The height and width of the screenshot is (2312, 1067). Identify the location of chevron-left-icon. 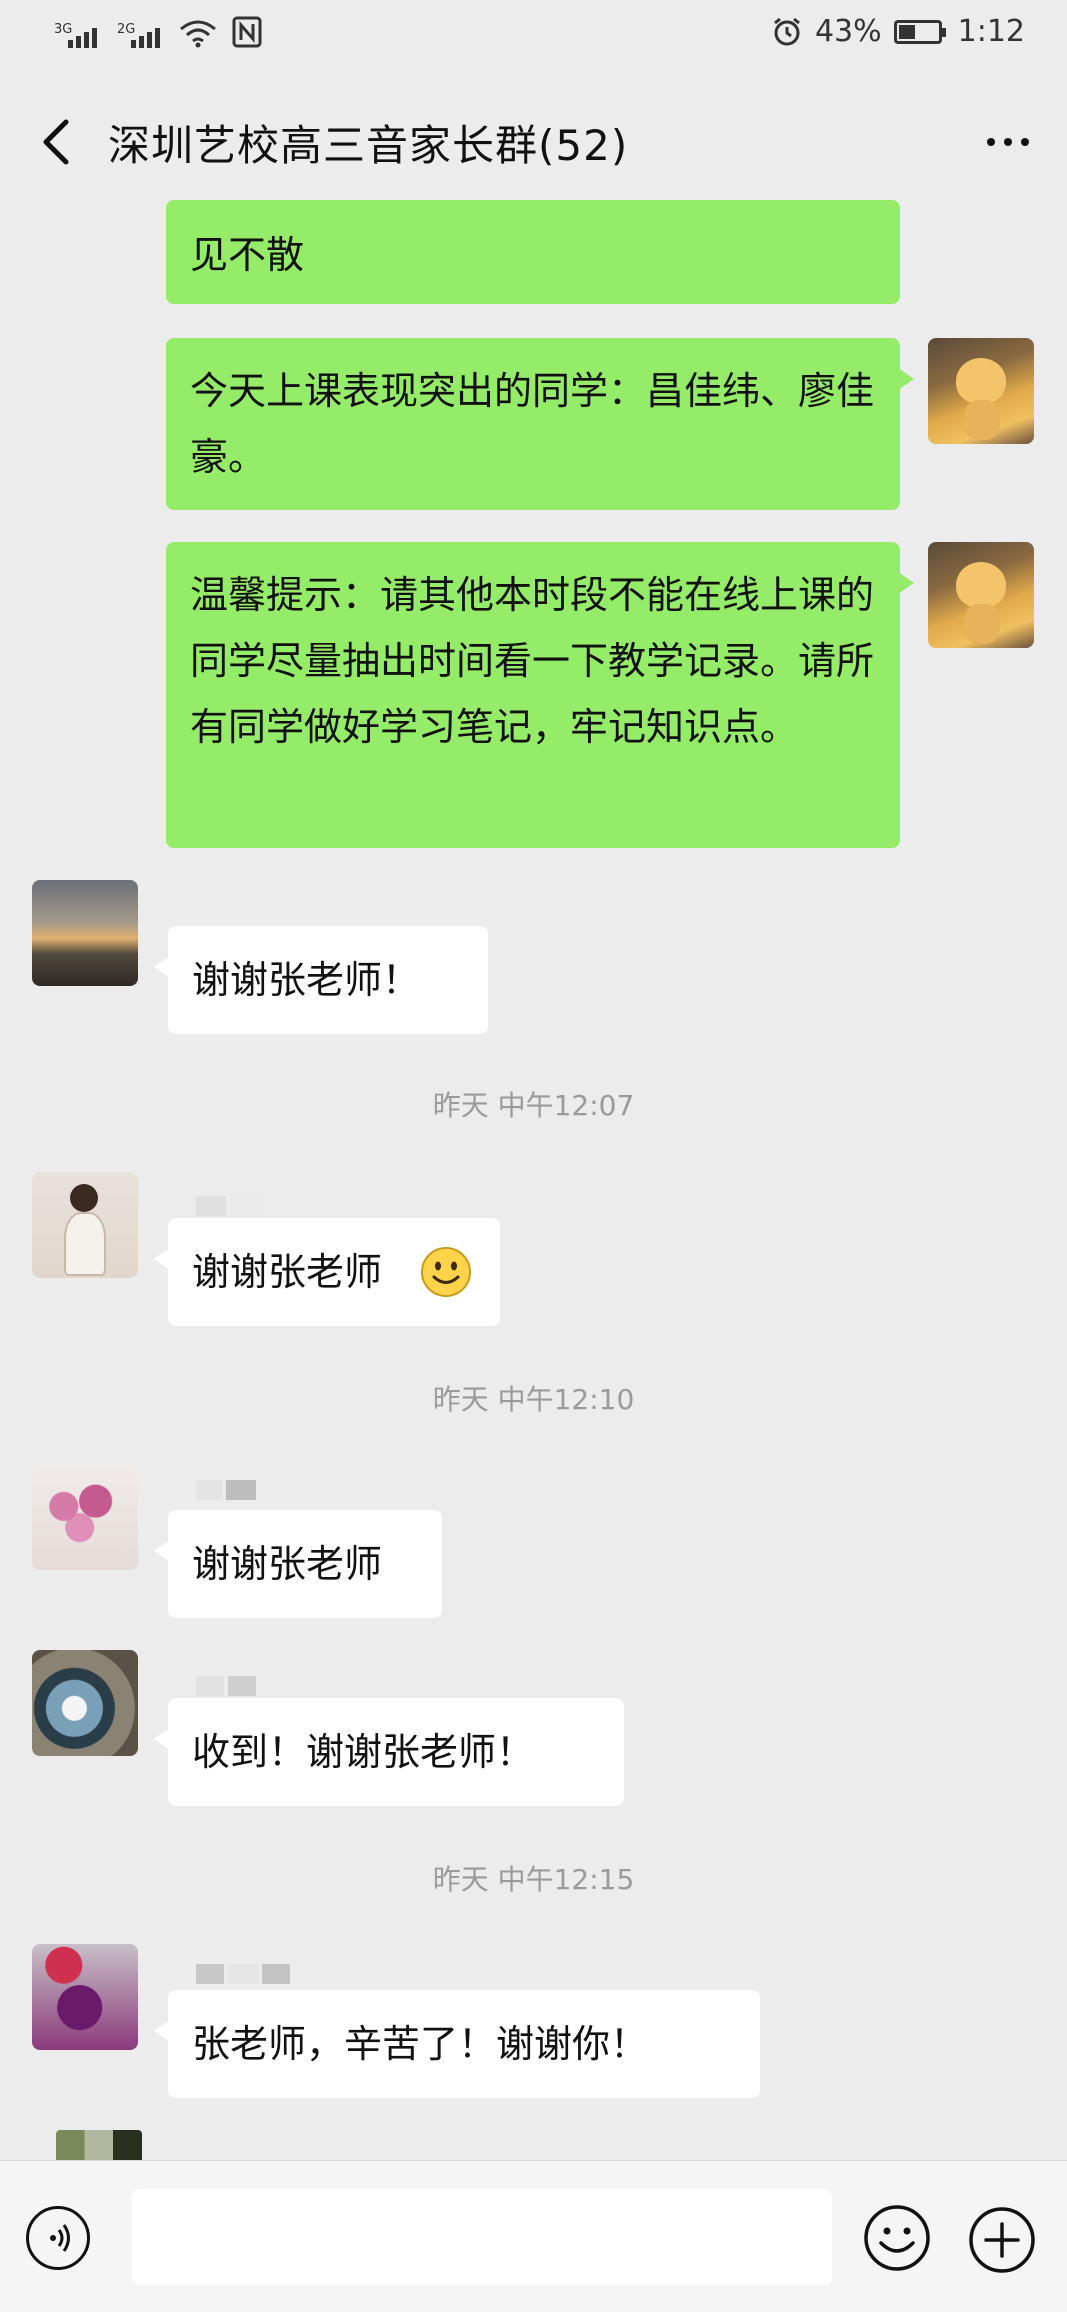
(59, 142).